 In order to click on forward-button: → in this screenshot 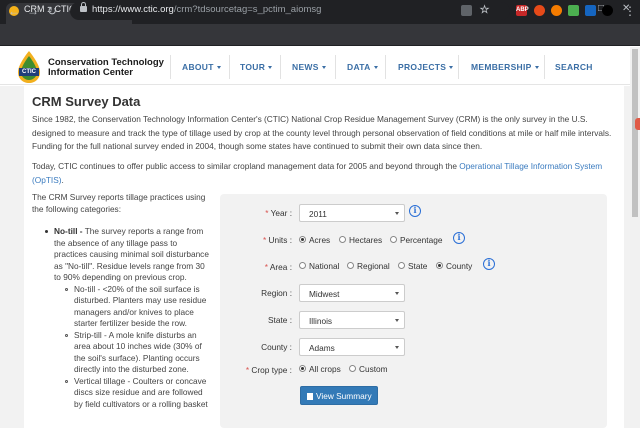, I will do `click(33, 11)`.